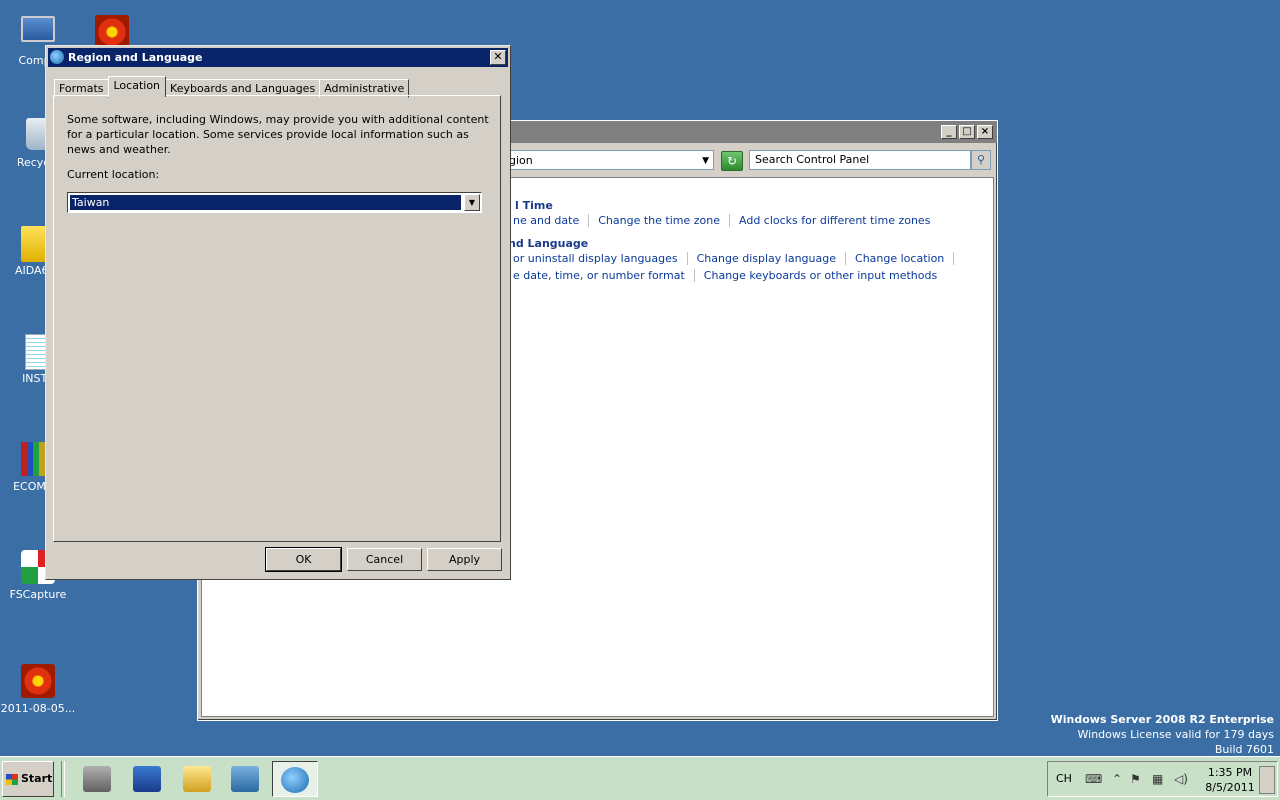  Describe the element at coordinates (1064, 778) in the screenshot. I see `language-indicator: CH` at that location.